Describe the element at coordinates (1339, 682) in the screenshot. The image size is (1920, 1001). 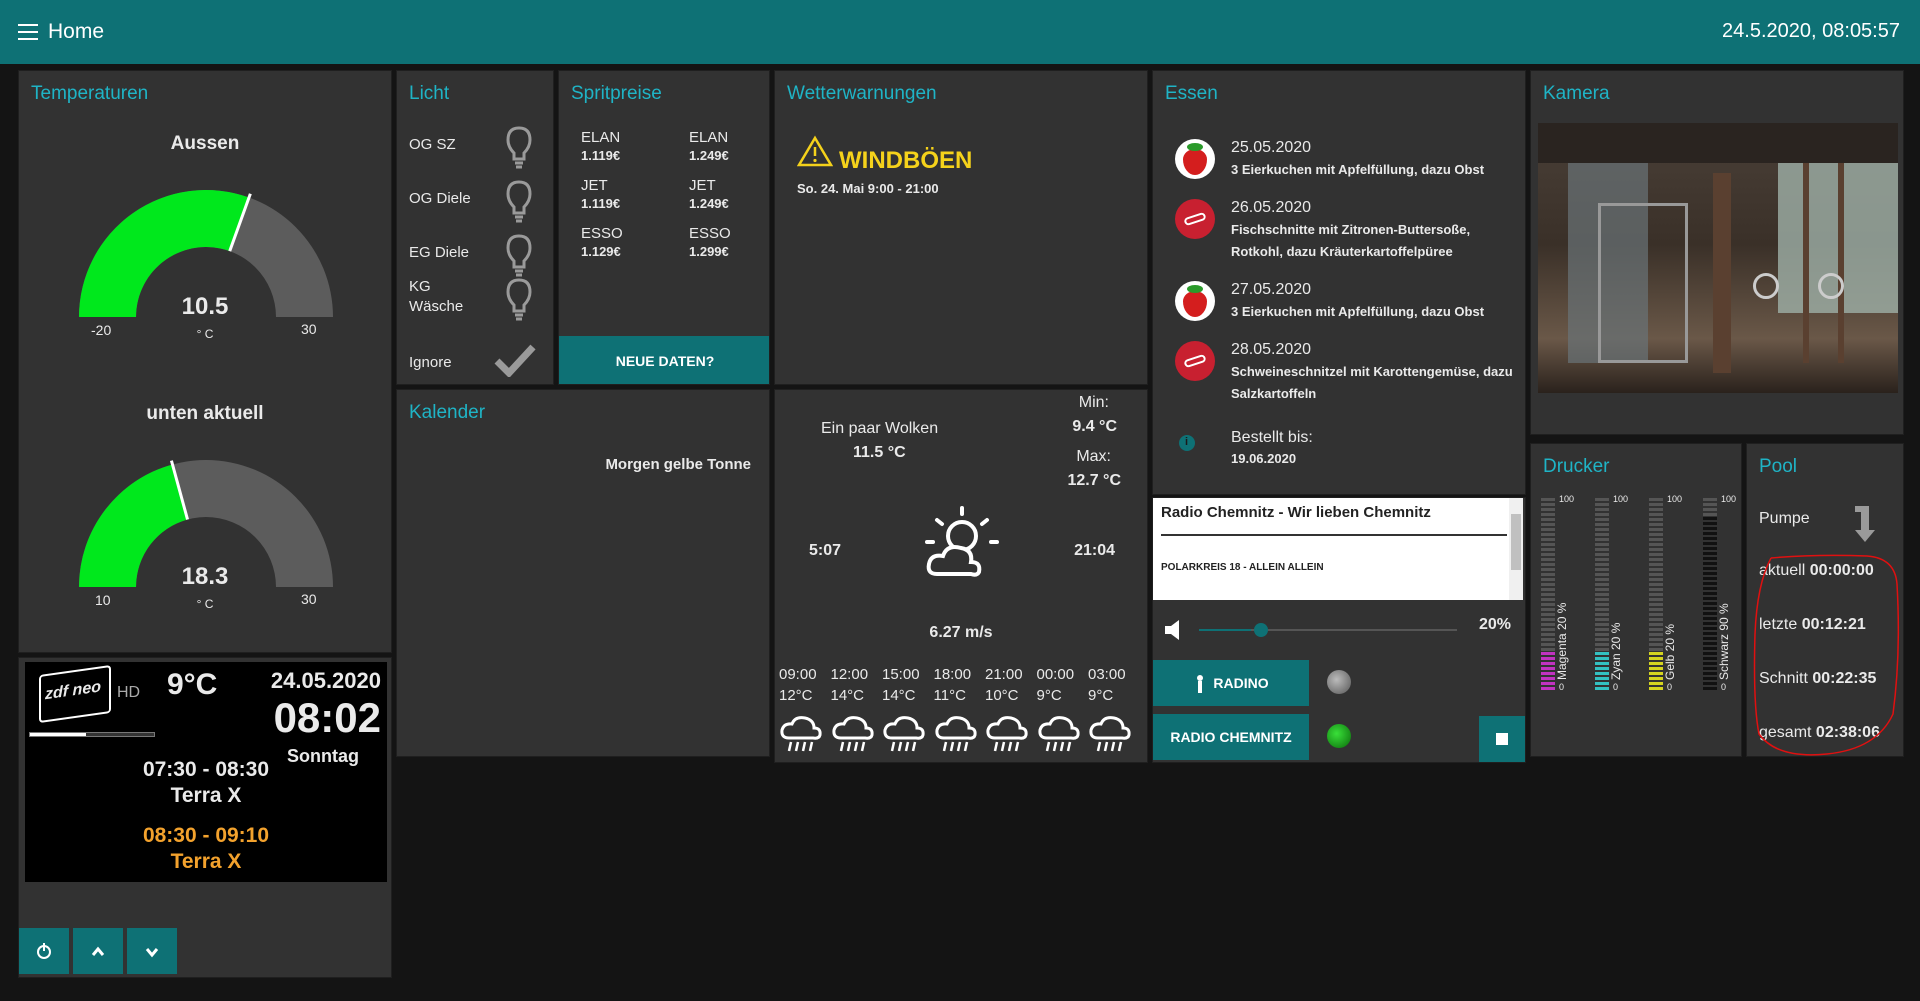
I see `radino-status-led` at that location.